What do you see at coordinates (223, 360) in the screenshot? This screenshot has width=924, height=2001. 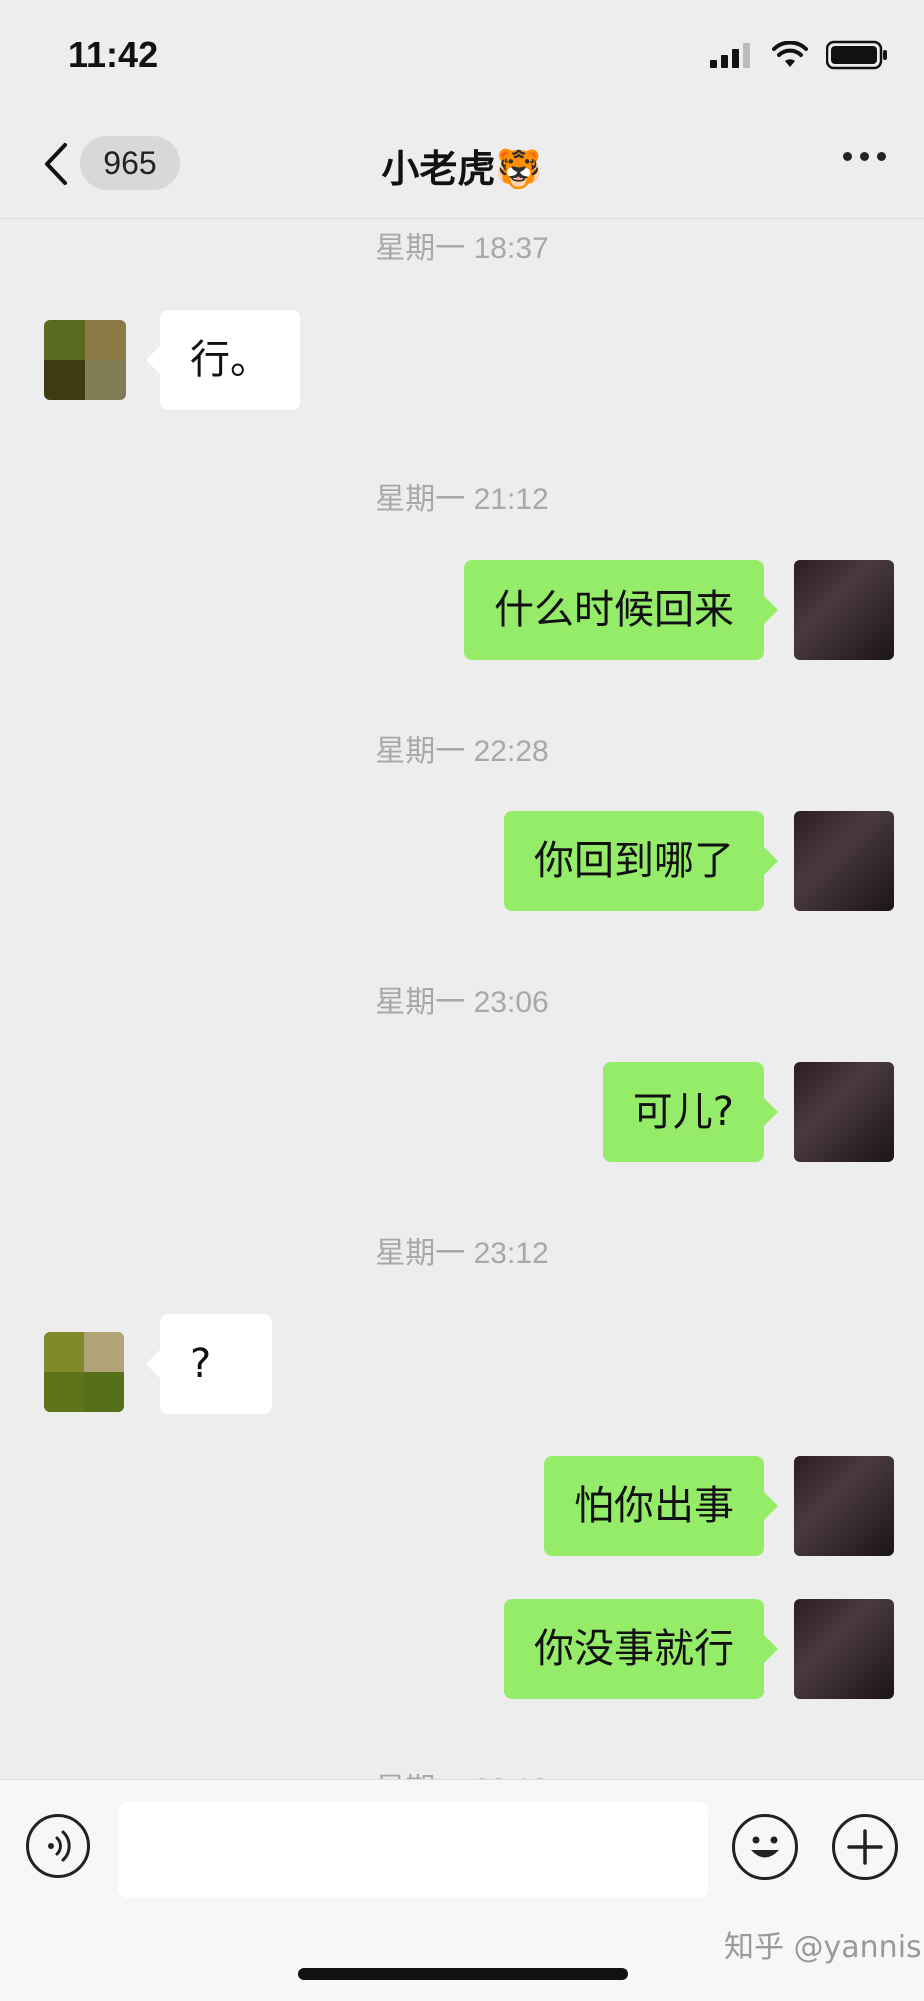 I see `message-bubble-received: 行。` at bounding box center [223, 360].